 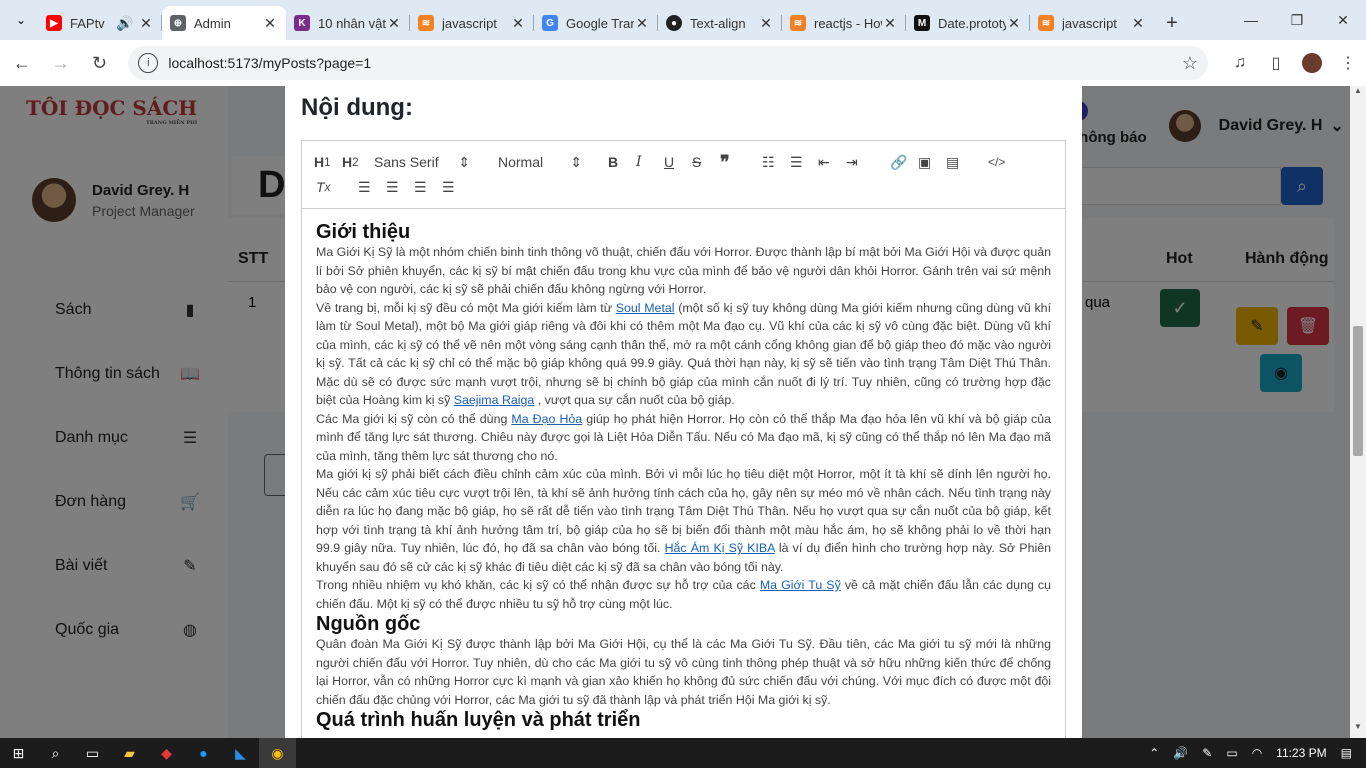 I want to click on vscode-icon: ◣, so click(x=240, y=753).